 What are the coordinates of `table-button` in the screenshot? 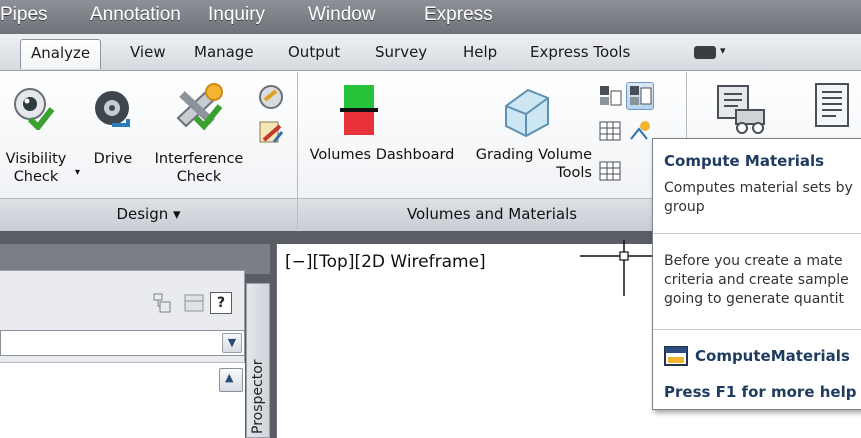 It's located at (610, 132).